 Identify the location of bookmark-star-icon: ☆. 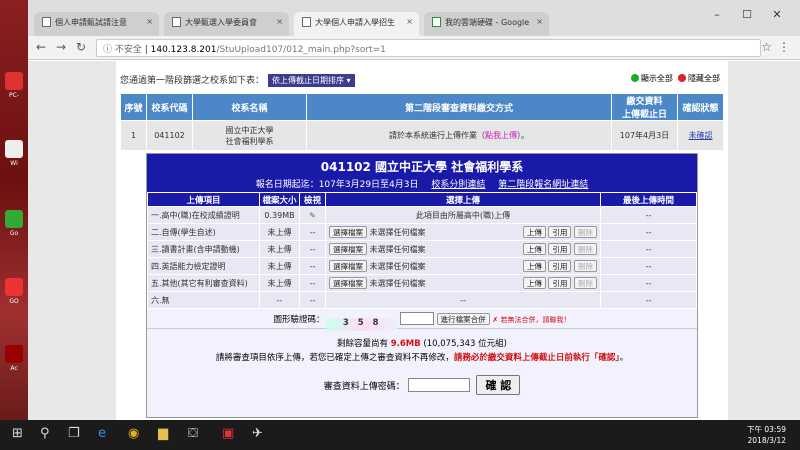
(766, 47).